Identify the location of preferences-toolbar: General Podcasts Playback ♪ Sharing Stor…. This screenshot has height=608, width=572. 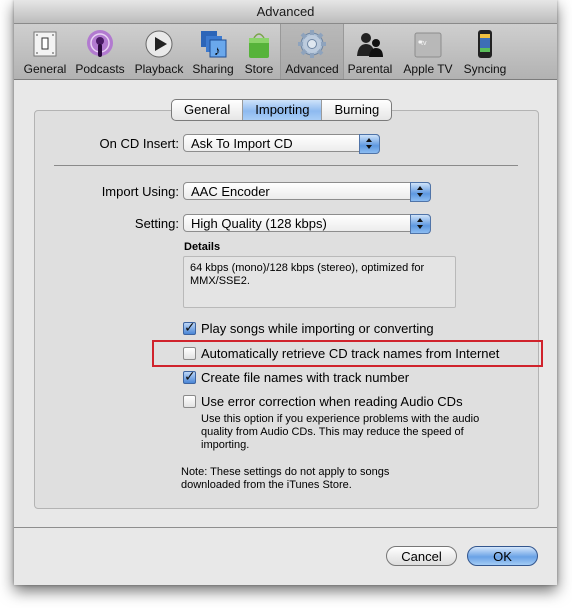
(285, 52).